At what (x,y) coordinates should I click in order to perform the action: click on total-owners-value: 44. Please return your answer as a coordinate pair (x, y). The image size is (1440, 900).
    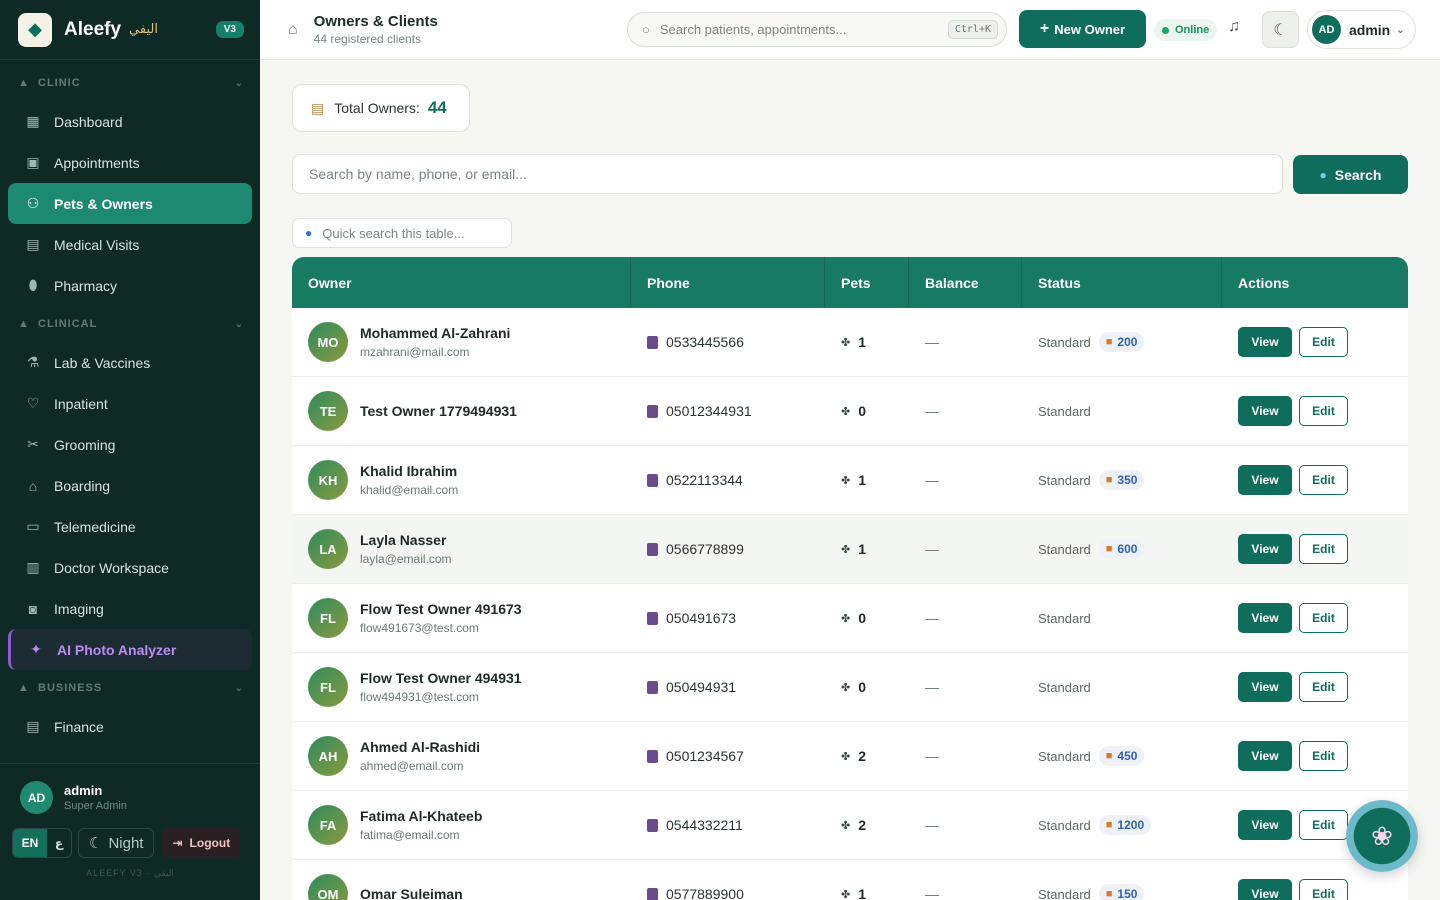
    Looking at the image, I should click on (437, 107).